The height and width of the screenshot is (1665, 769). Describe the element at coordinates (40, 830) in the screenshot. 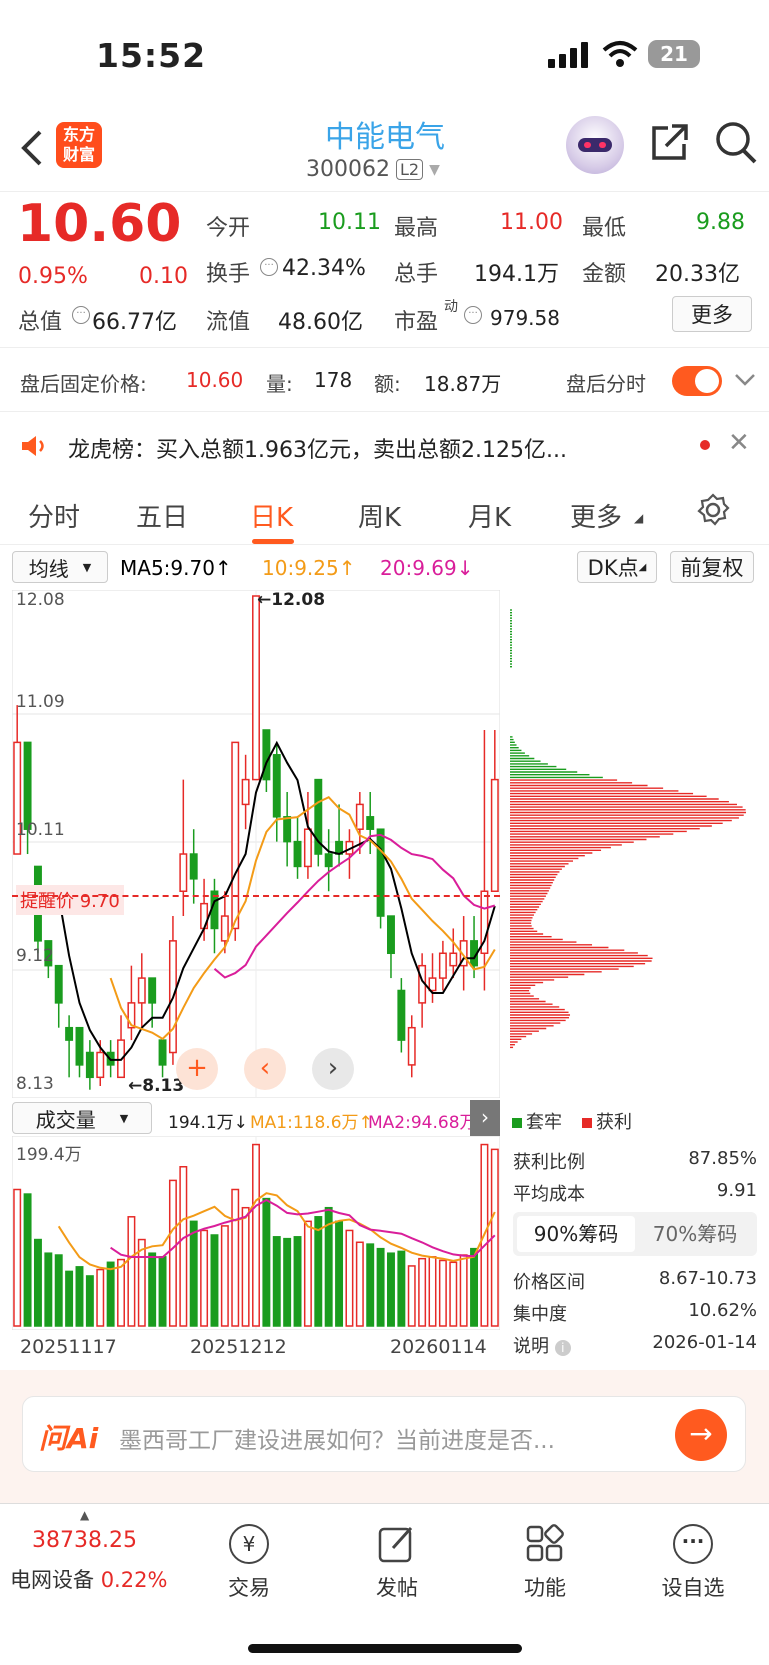

I see `axis-label-3: 10.11` at that location.